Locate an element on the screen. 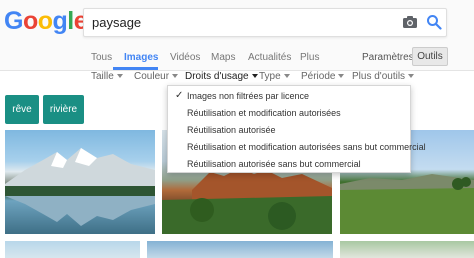 This screenshot has width=474, height=258. check-icon: ✓ is located at coordinates (179, 95).